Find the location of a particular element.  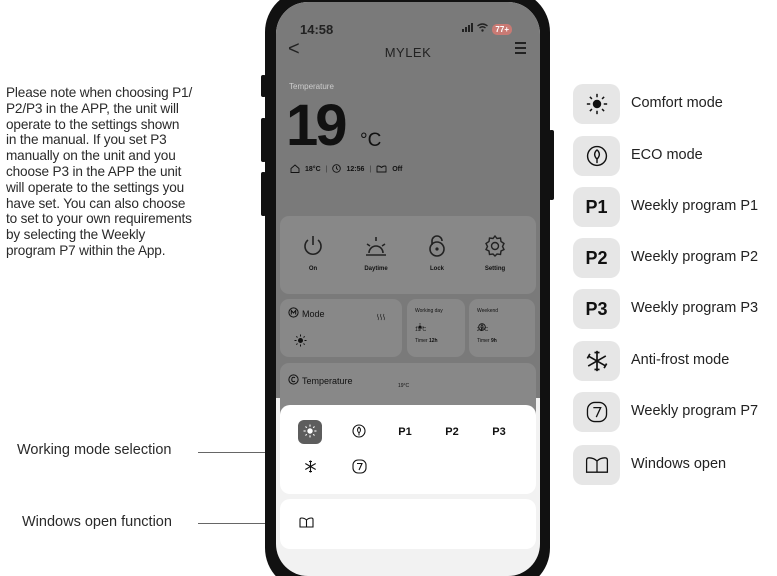

windows-open-panel is located at coordinates (408, 524).